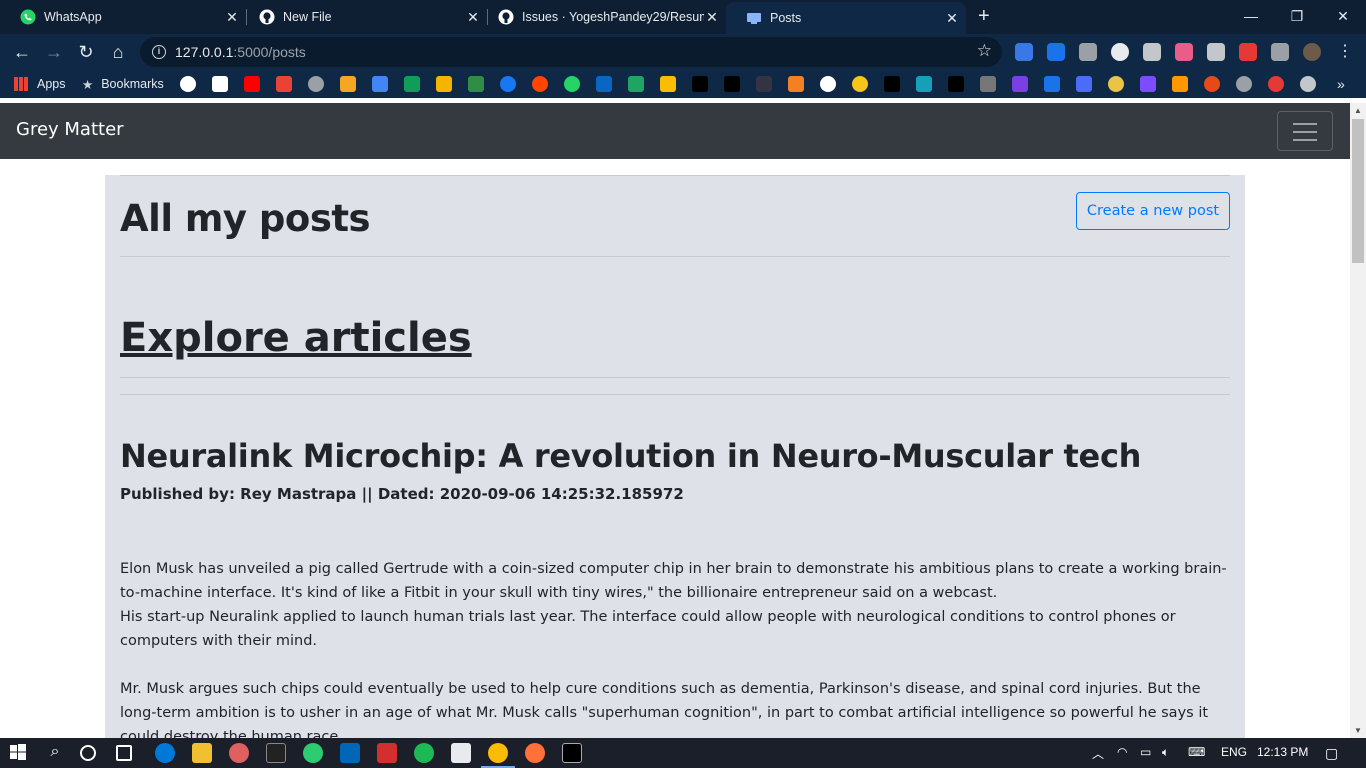  I want to click on linkedin-icon, so click(604, 84).